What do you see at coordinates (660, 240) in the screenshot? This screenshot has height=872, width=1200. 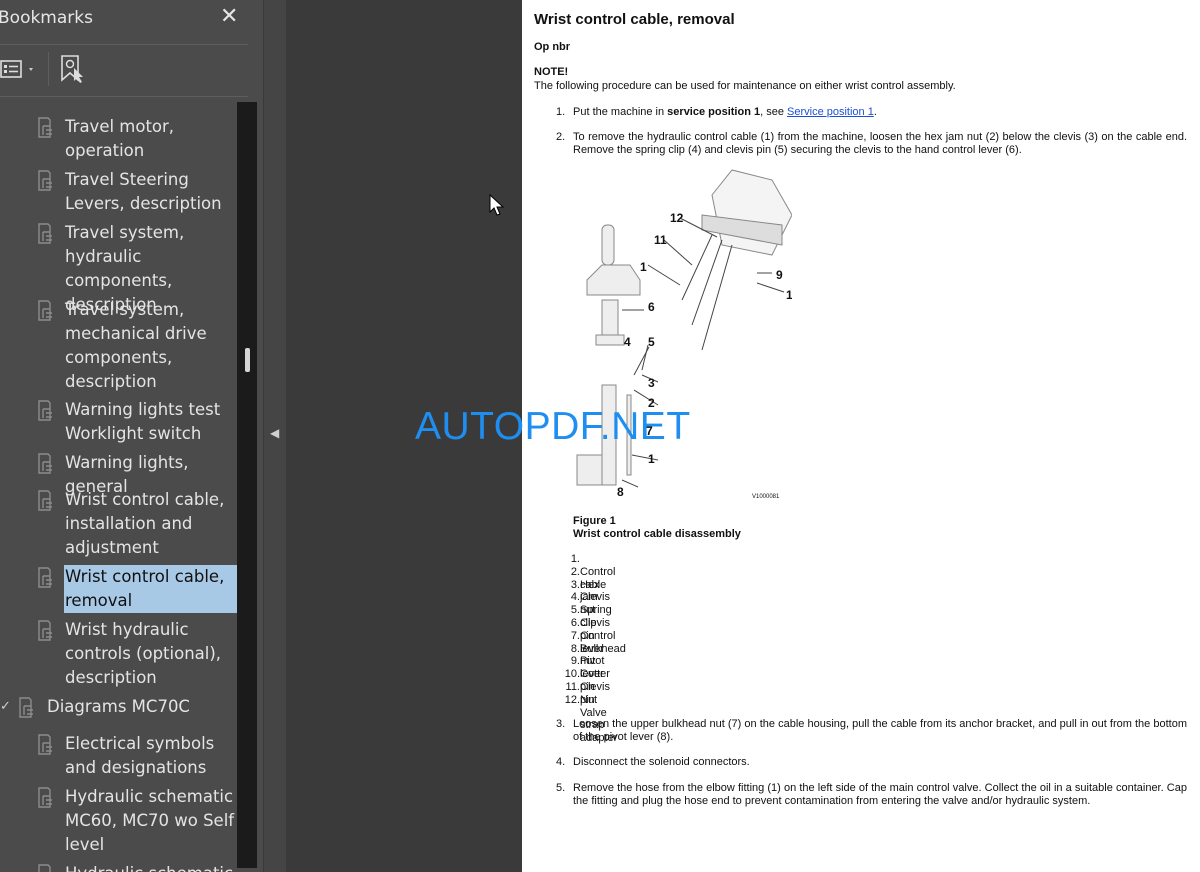 I see `callout-11: 11` at bounding box center [660, 240].